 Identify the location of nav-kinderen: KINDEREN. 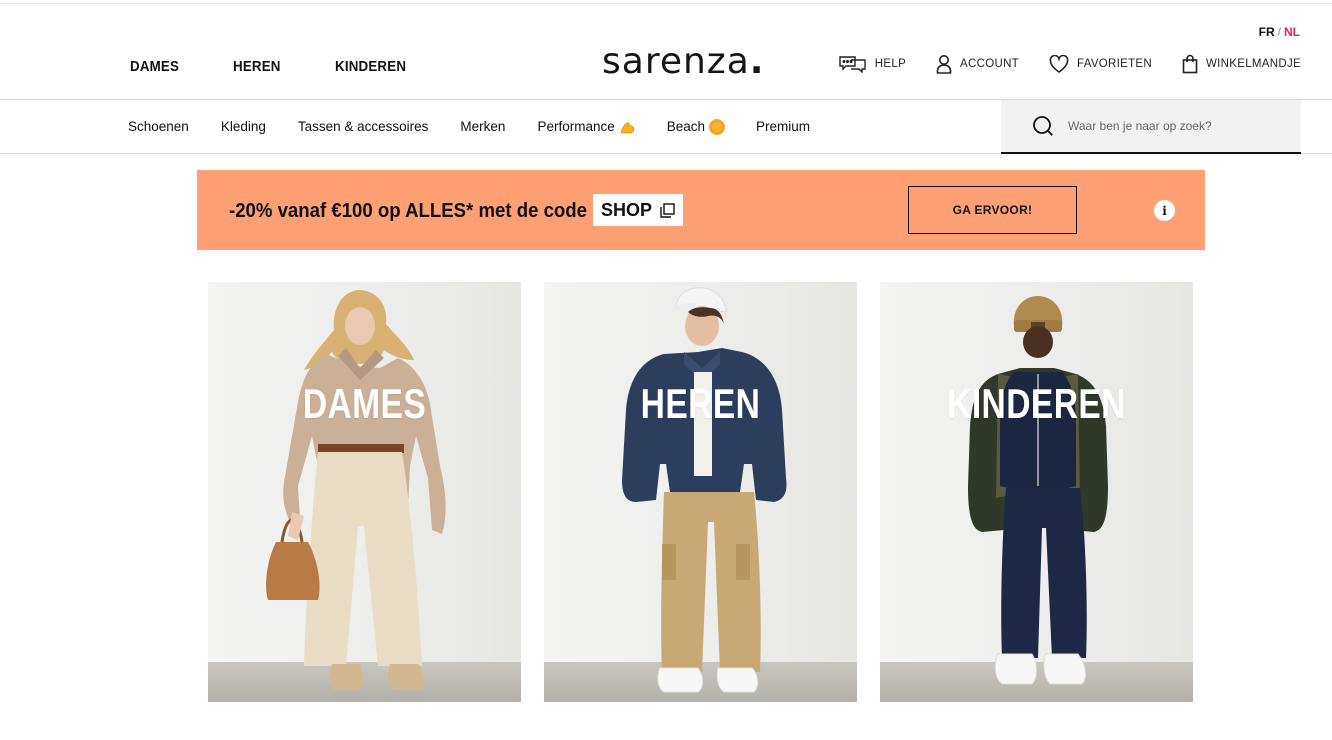
(370, 67).